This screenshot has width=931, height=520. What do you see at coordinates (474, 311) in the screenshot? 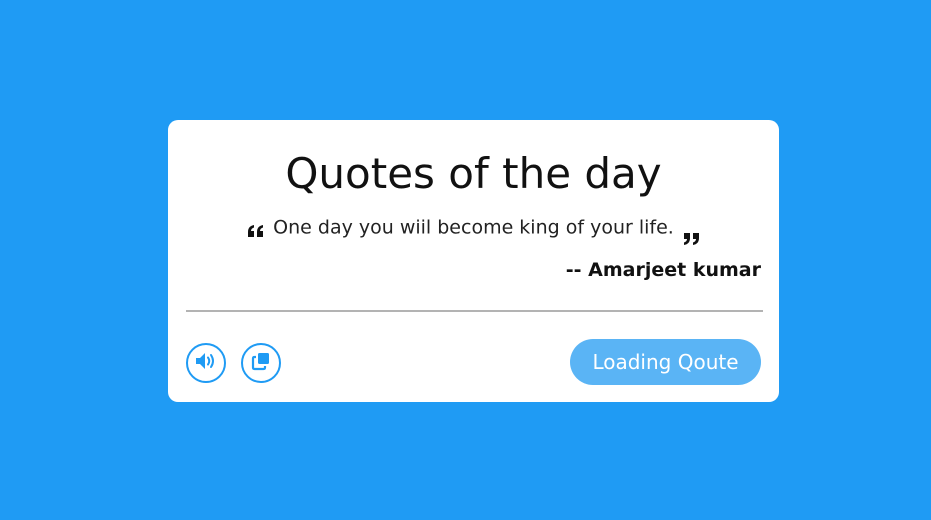
I see `divider` at bounding box center [474, 311].